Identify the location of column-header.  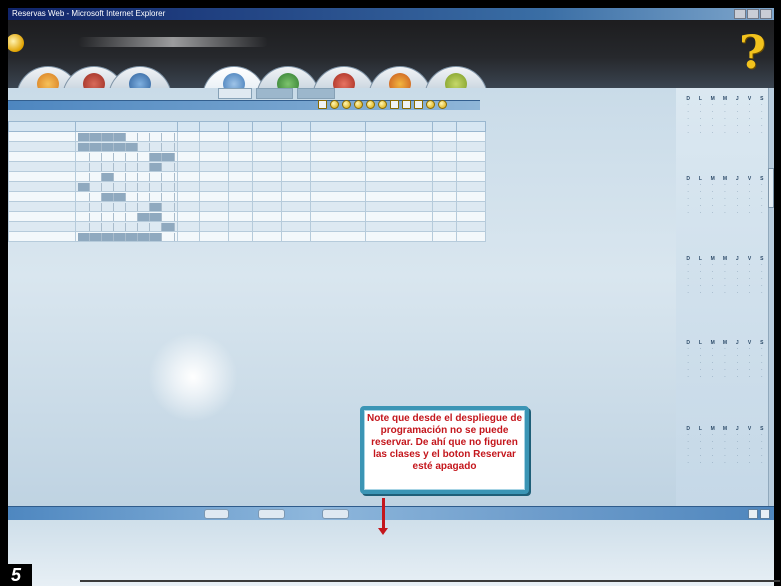
(399, 126).